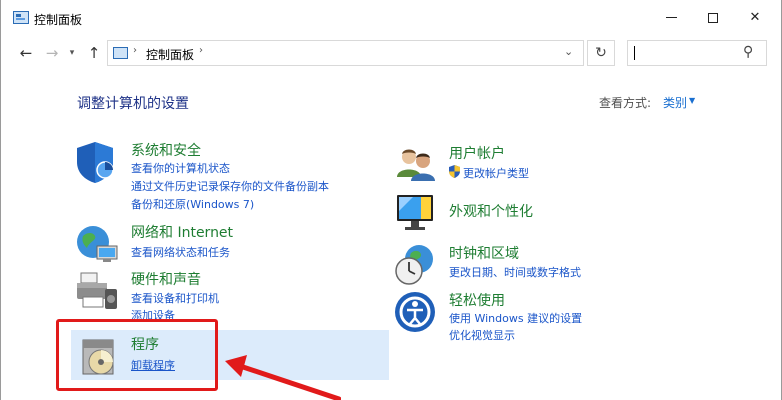  I want to click on category-user-accounts: 用户帐户 更改帐户类型, so click(543, 165).